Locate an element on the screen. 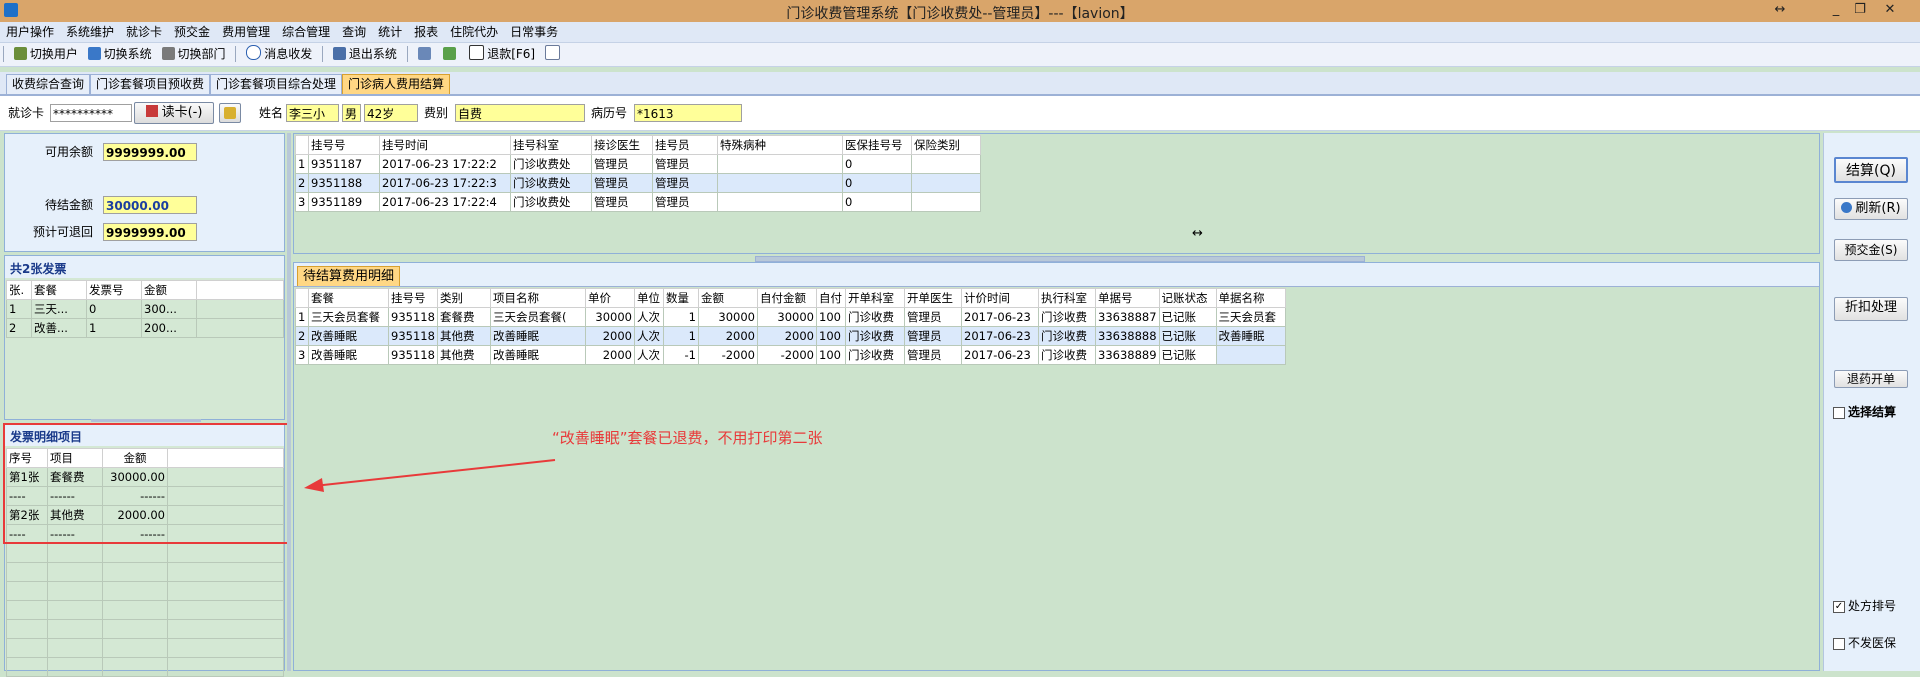  clear-button is located at coordinates (230, 113).